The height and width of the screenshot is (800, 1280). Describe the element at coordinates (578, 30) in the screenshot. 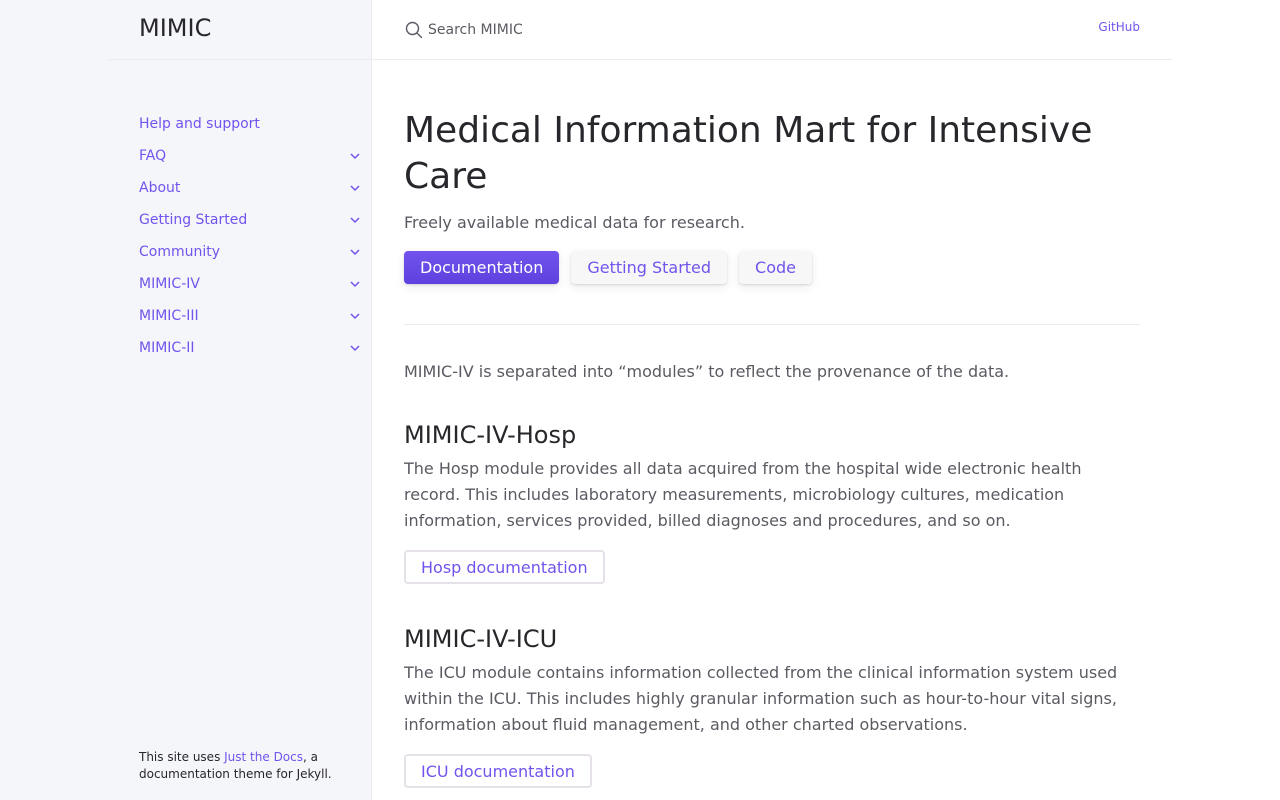

I see `search-input` at that location.